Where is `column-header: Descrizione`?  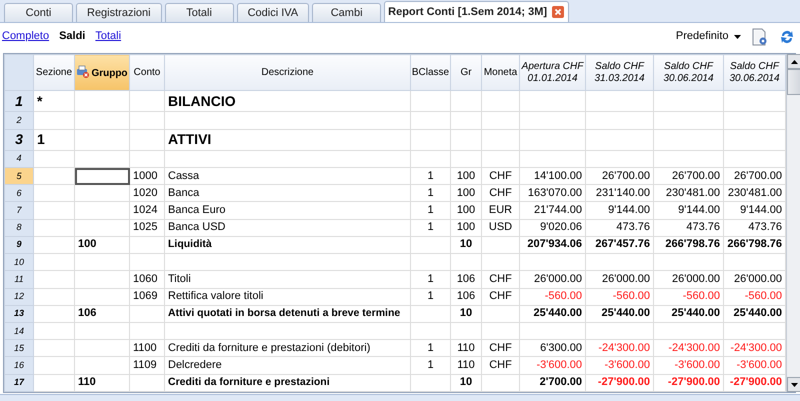 column-header: Descrizione is located at coordinates (287, 72).